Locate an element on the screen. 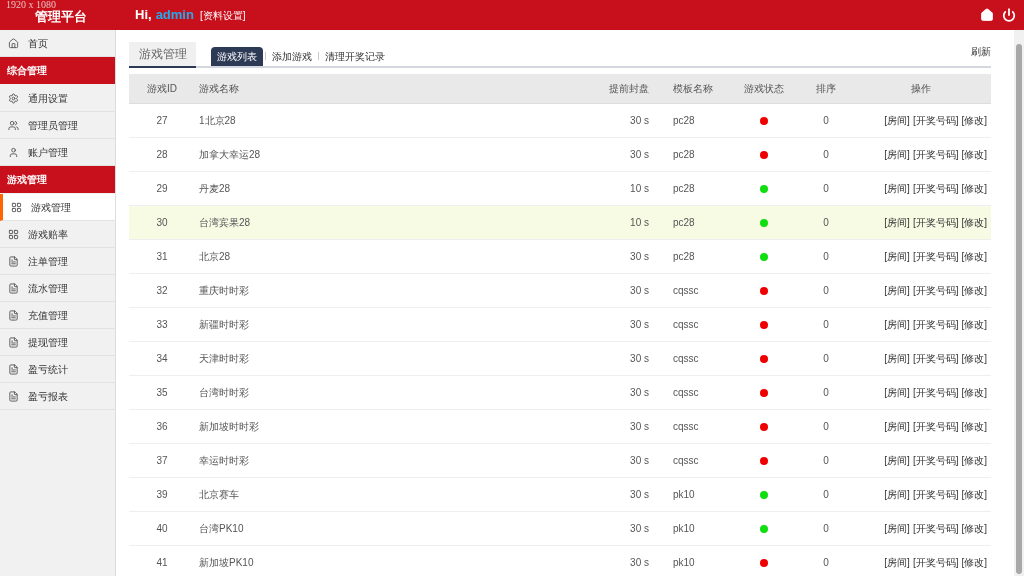 The height and width of the screenshot is (576, 1024). app-title: 管理平台 is located at coordinates (61, 17).